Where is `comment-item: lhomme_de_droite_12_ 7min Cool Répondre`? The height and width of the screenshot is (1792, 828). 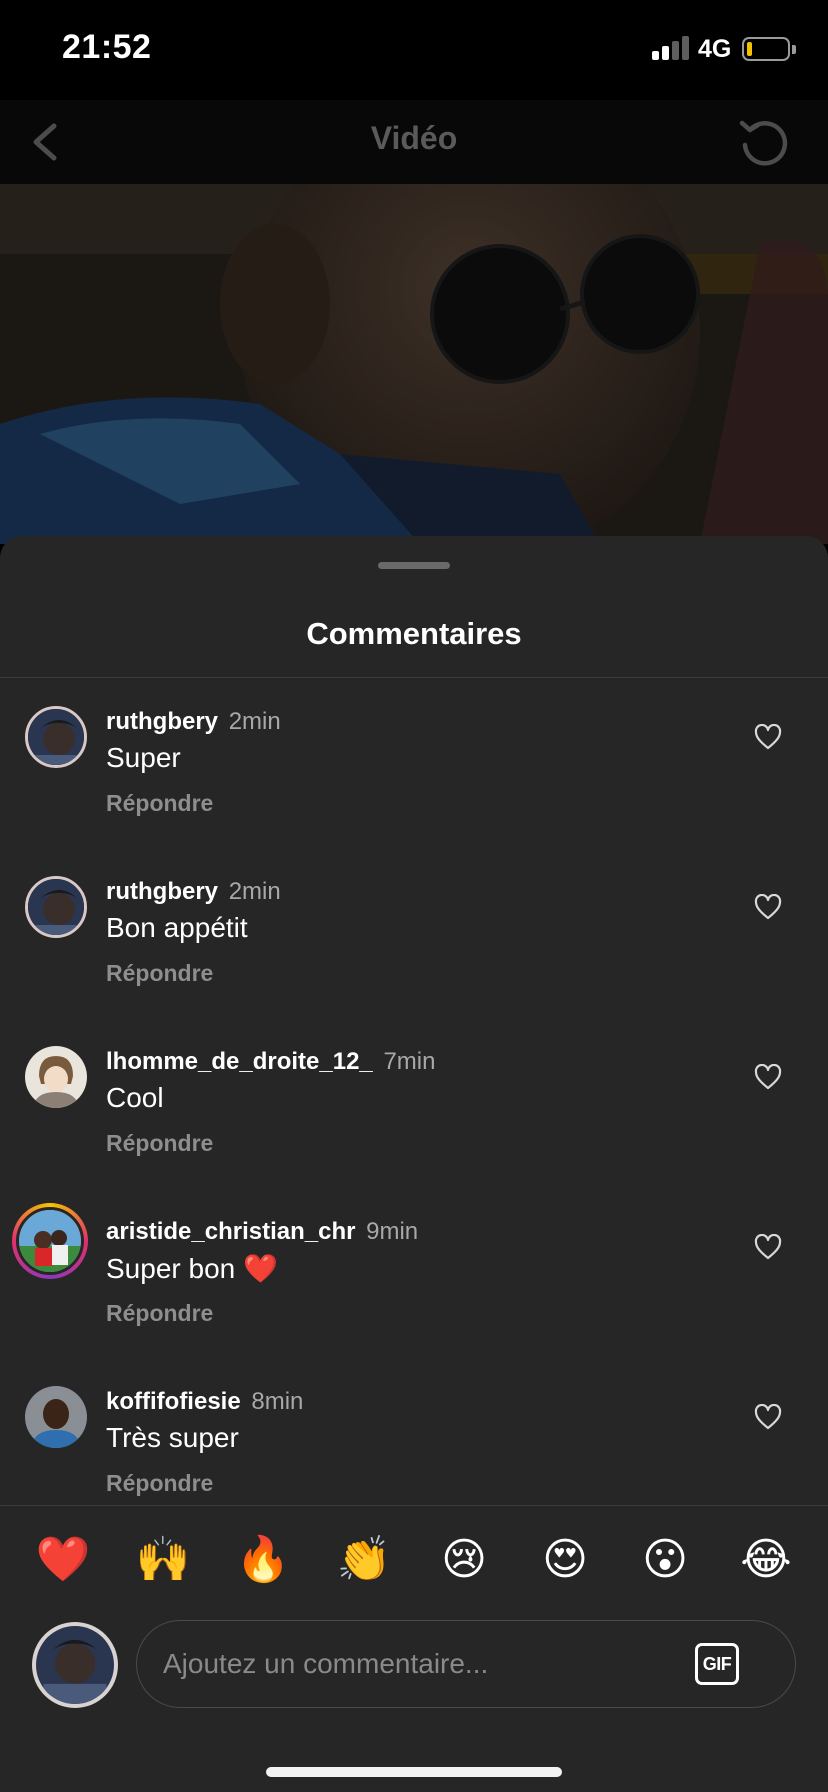
comment-item: lhomme_de_droite_12_ 7min Cool Répondre is located at coordinates (414, 1103).